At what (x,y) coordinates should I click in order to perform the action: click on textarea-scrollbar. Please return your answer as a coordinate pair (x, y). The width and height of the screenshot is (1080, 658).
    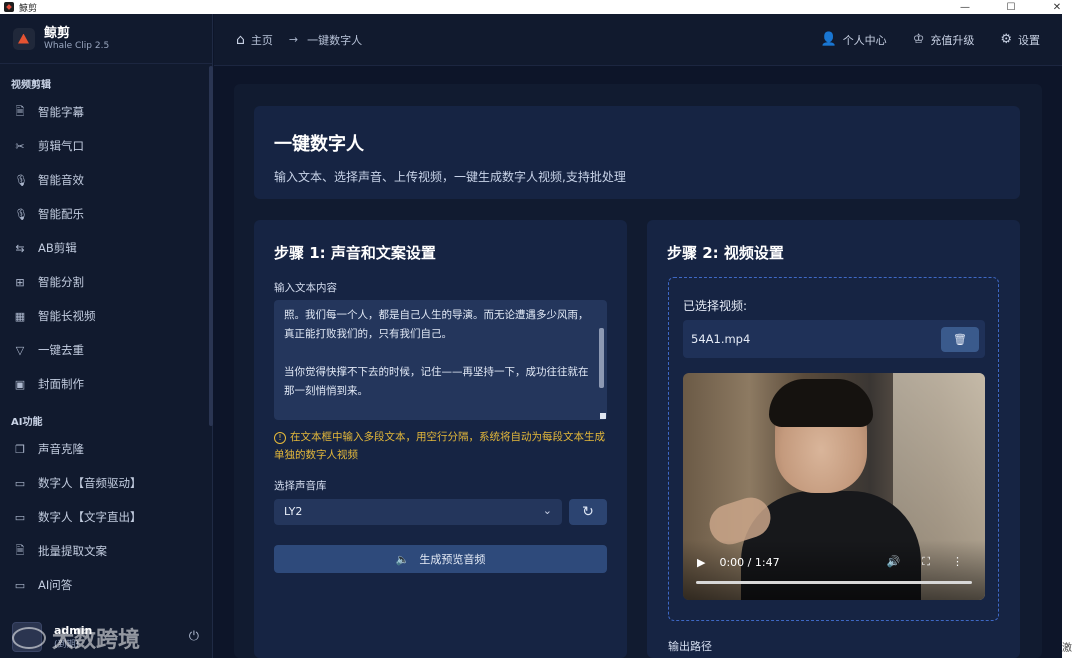
    Looking at the image, I should click on (601, 358).